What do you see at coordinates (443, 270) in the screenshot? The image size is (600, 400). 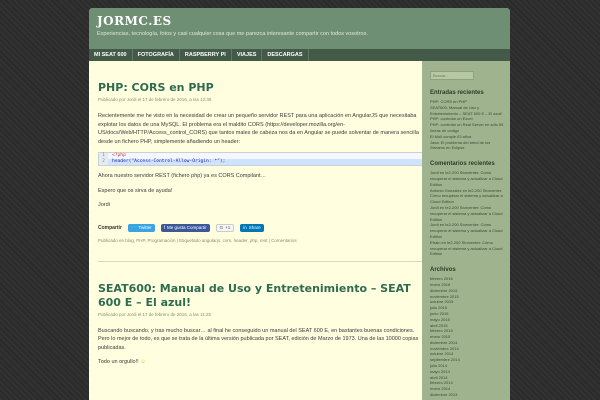 I see `archives-title: Archivos` at bounding box center [443, 270].